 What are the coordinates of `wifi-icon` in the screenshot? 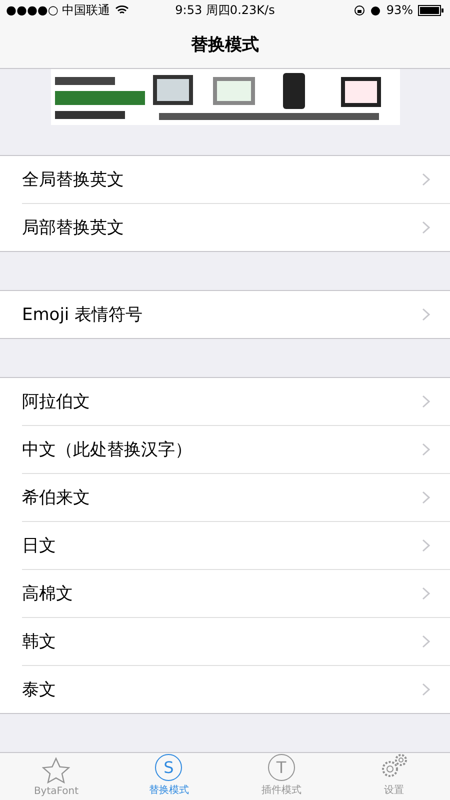 It's located at (122, 10).